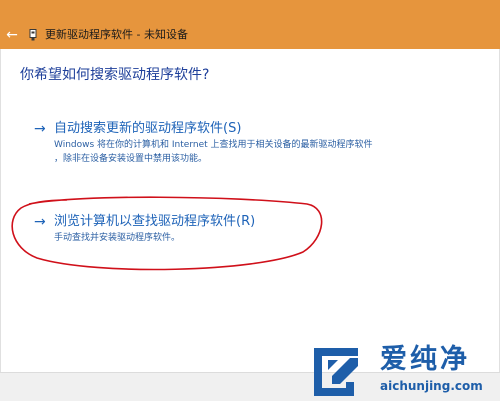 The width and height of the screenshot is (500, 401). I want to click on watermark-name: 爱纯净, so click(425, 359).